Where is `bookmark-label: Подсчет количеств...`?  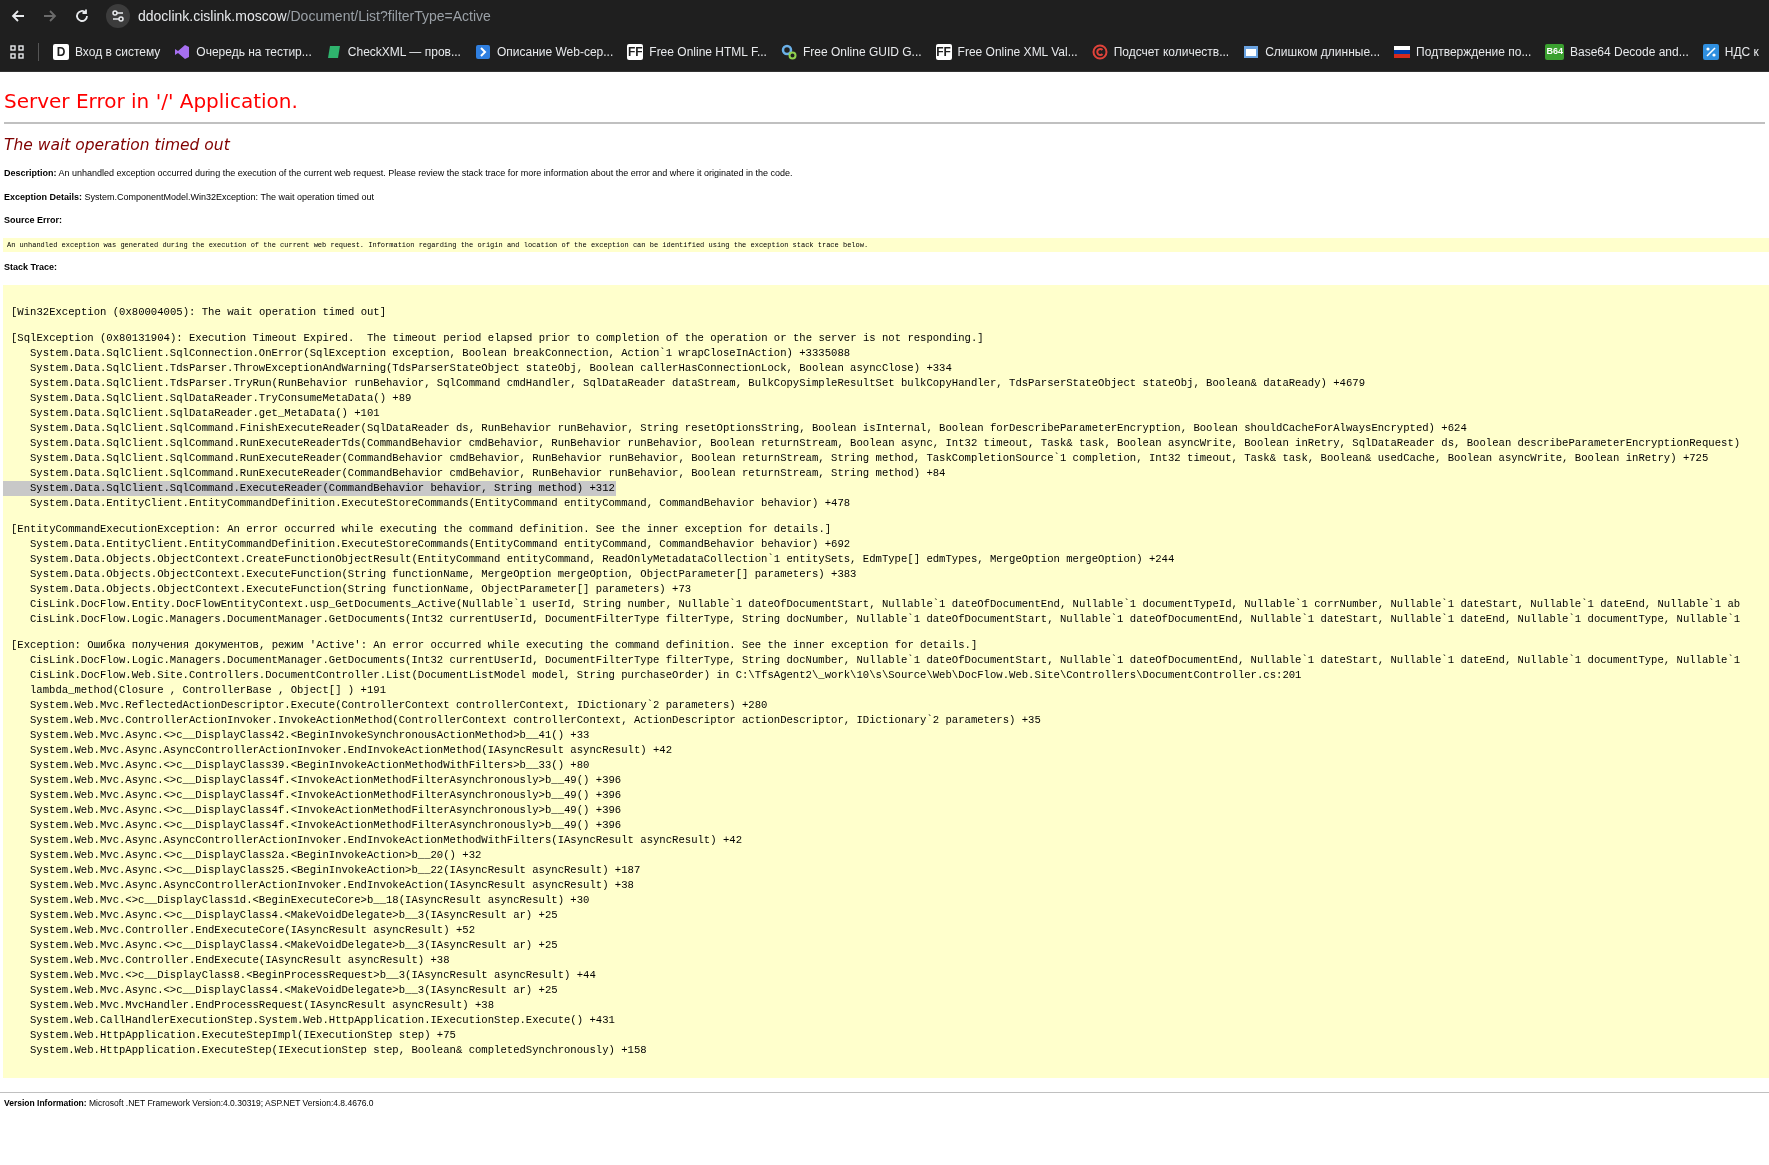
bookmark-label: Подсчет количеств... is located at coordinates (1171, 51).